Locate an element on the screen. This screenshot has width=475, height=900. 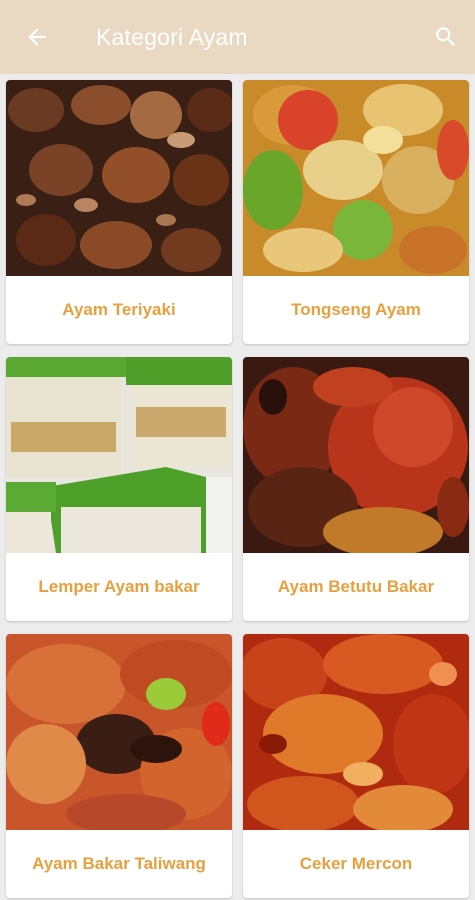
recipe-card: Lemper Ayam bakar is located at coordinates (119, 489).